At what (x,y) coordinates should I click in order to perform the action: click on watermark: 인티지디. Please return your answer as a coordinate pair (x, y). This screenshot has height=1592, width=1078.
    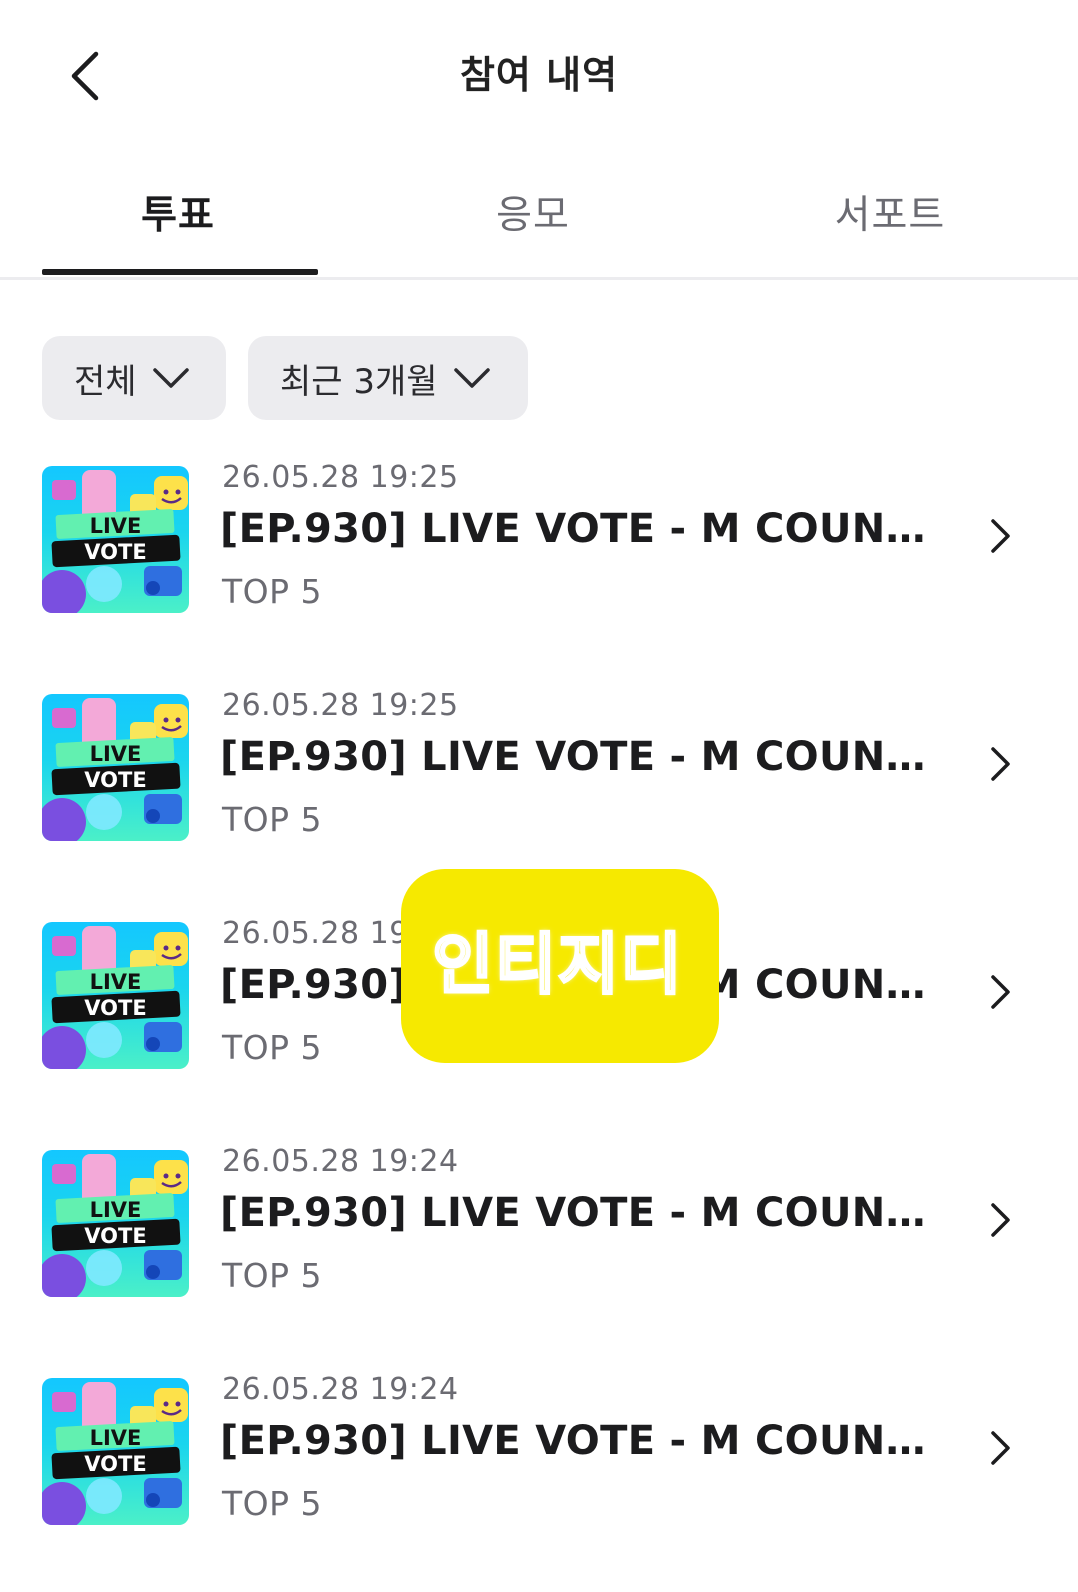
    Looking at the image, I should click on (560, 966).